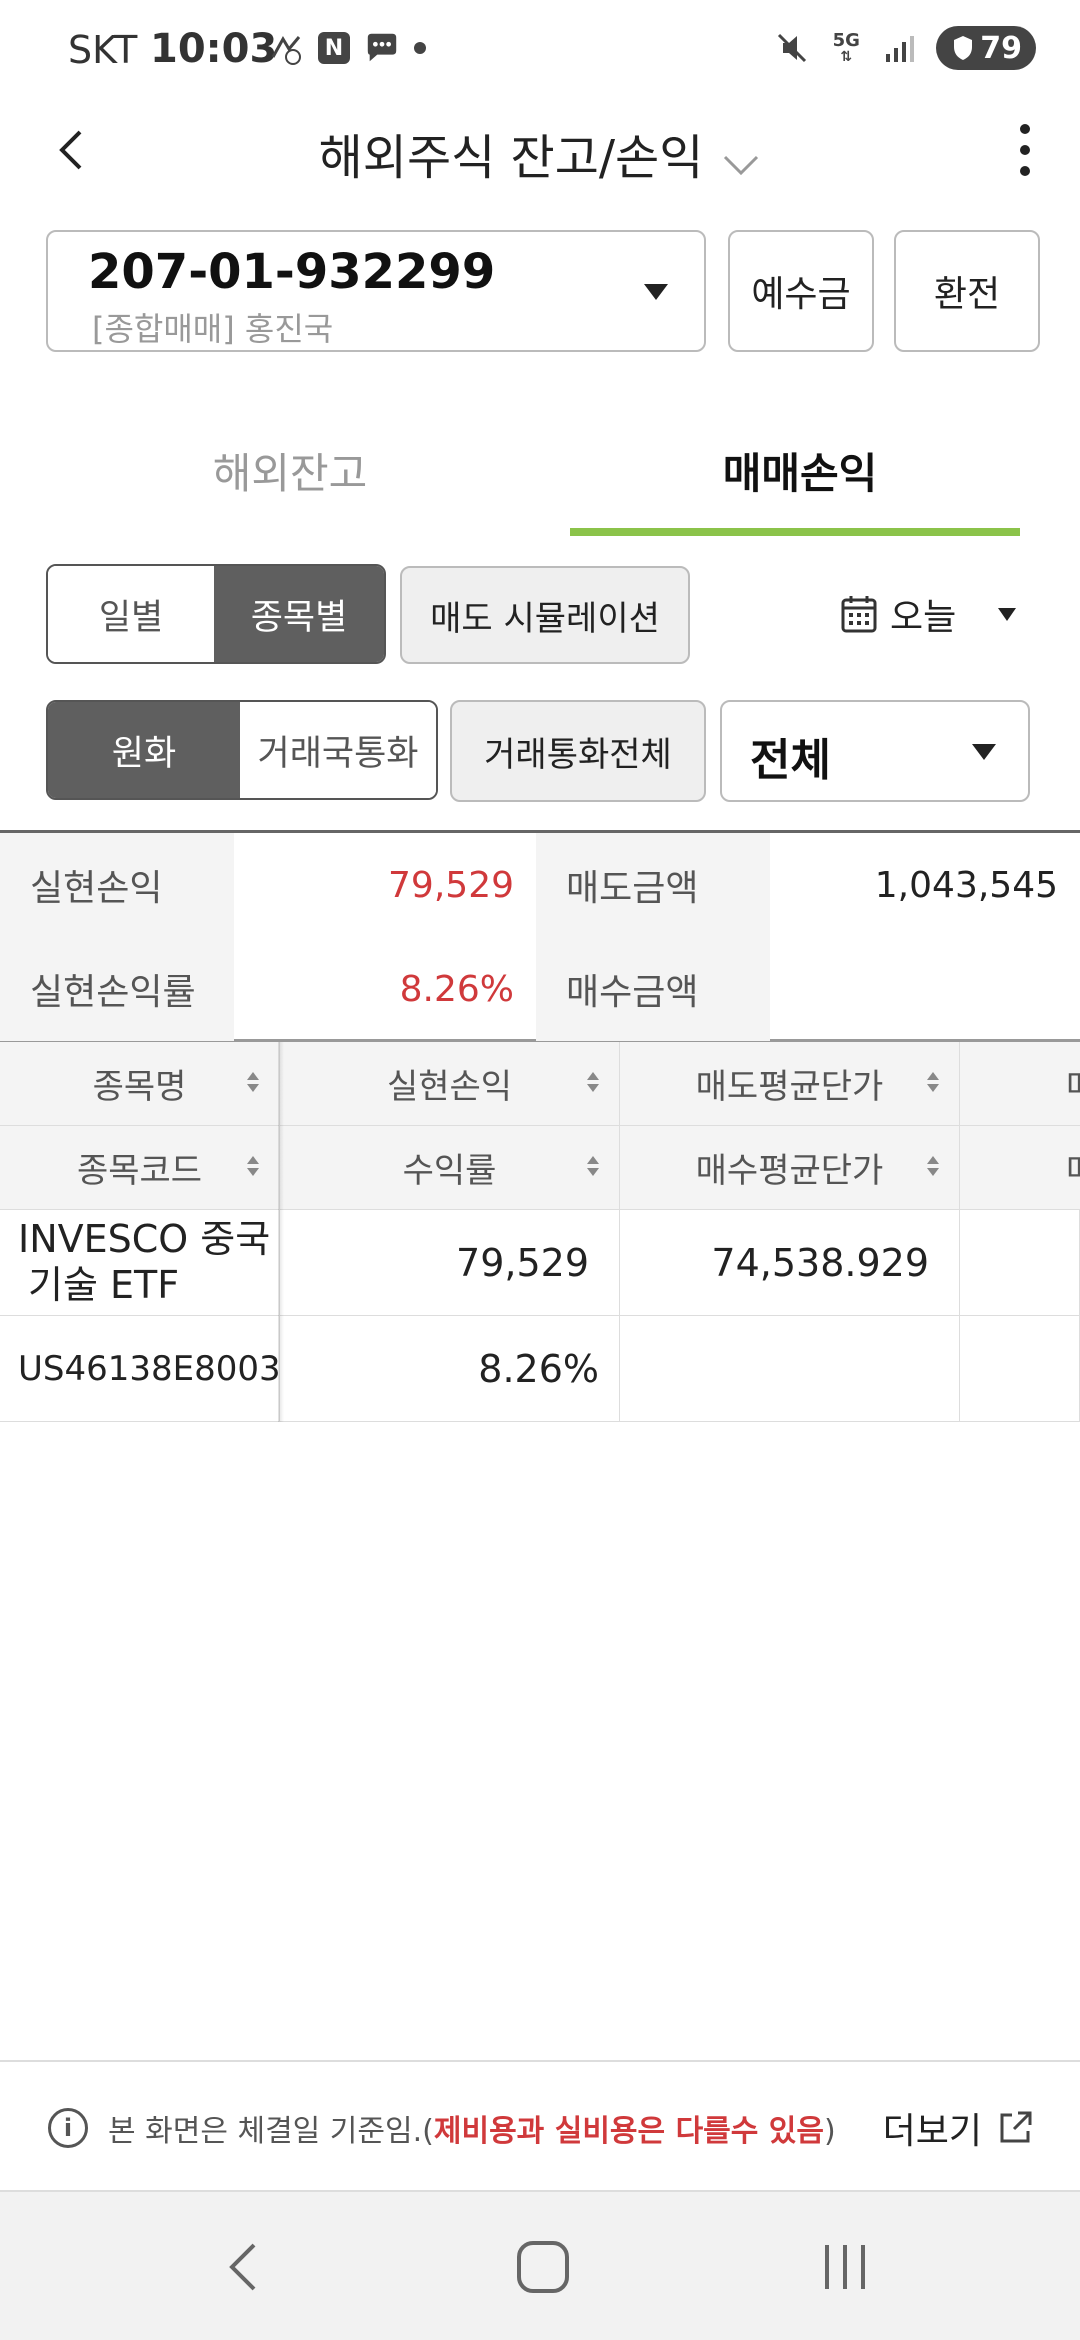 The width and height of the screenshot is (1080, 2340). What do you see at coordinates (451, 885) in the screenshot?
I see `realized-pl-value: 79,529` at bounding box center [451, 885].